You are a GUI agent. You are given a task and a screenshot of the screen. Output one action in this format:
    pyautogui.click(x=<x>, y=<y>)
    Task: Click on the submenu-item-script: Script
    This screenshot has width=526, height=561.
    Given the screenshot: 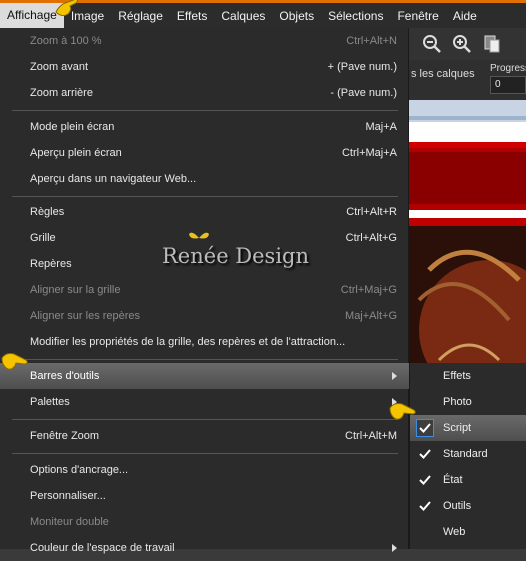 What is the action you would take?
    pyautogui.click(x=468, y=428)
    